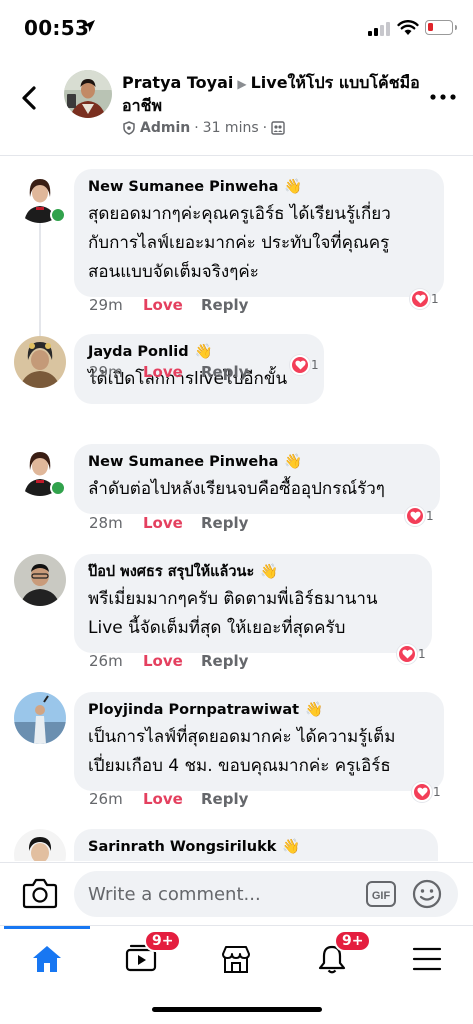 The height and width of the screenshot is (1024, 473). What do you see at coordinates (233, 599) in the screenshot?
I see `comment-text-line: พรีเมี่ยมมากๆครับ ติดตามพี่เอิร์ธมานาน` at bounding box center [233, 599].